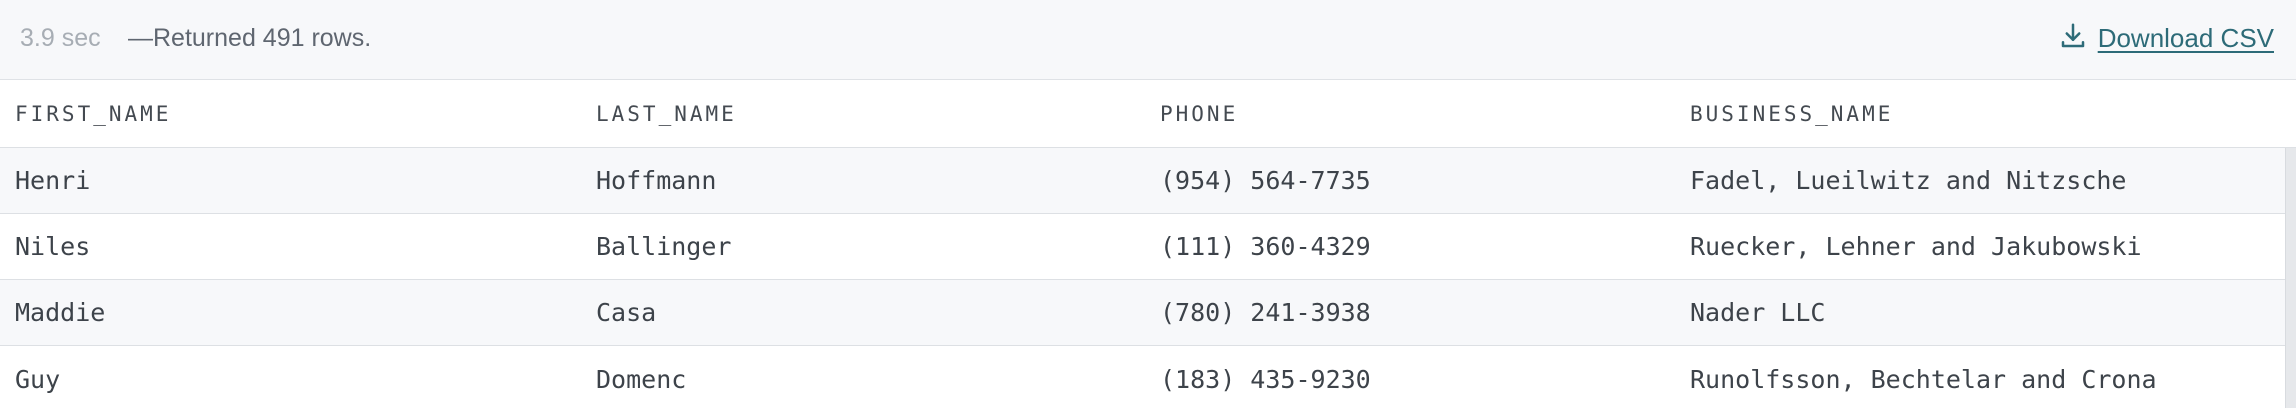 The width and height of the screenshot is (2296, 408). Describe the element at coordinates (1265, 379) in the screenshot. I see `cell-phone: (183) 435-9230` at that location.